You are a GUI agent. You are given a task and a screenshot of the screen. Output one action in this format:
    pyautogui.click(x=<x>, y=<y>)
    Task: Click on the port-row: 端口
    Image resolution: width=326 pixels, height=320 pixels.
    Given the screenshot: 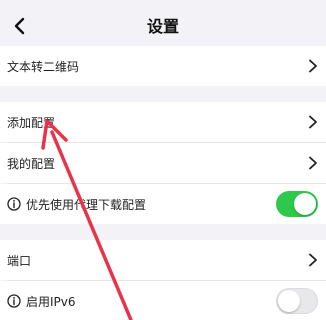 What is the action you would take?
    pyautogui.click(x=163, y=260)
    